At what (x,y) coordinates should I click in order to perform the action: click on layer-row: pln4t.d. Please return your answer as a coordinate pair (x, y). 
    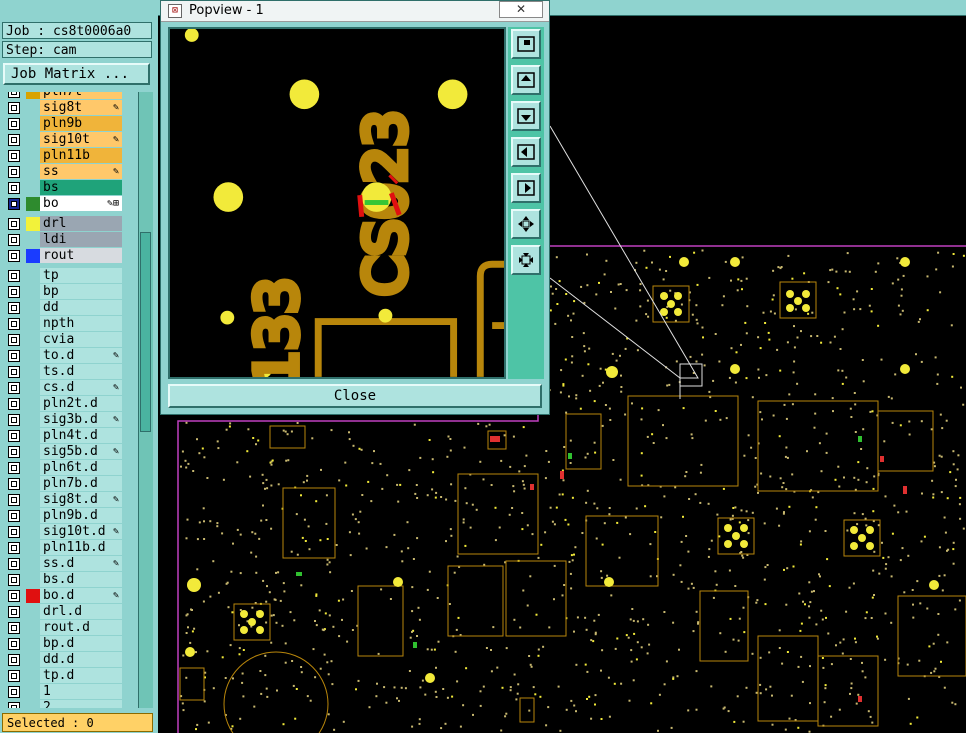
    Looking at the image, I should click on (64, 436).